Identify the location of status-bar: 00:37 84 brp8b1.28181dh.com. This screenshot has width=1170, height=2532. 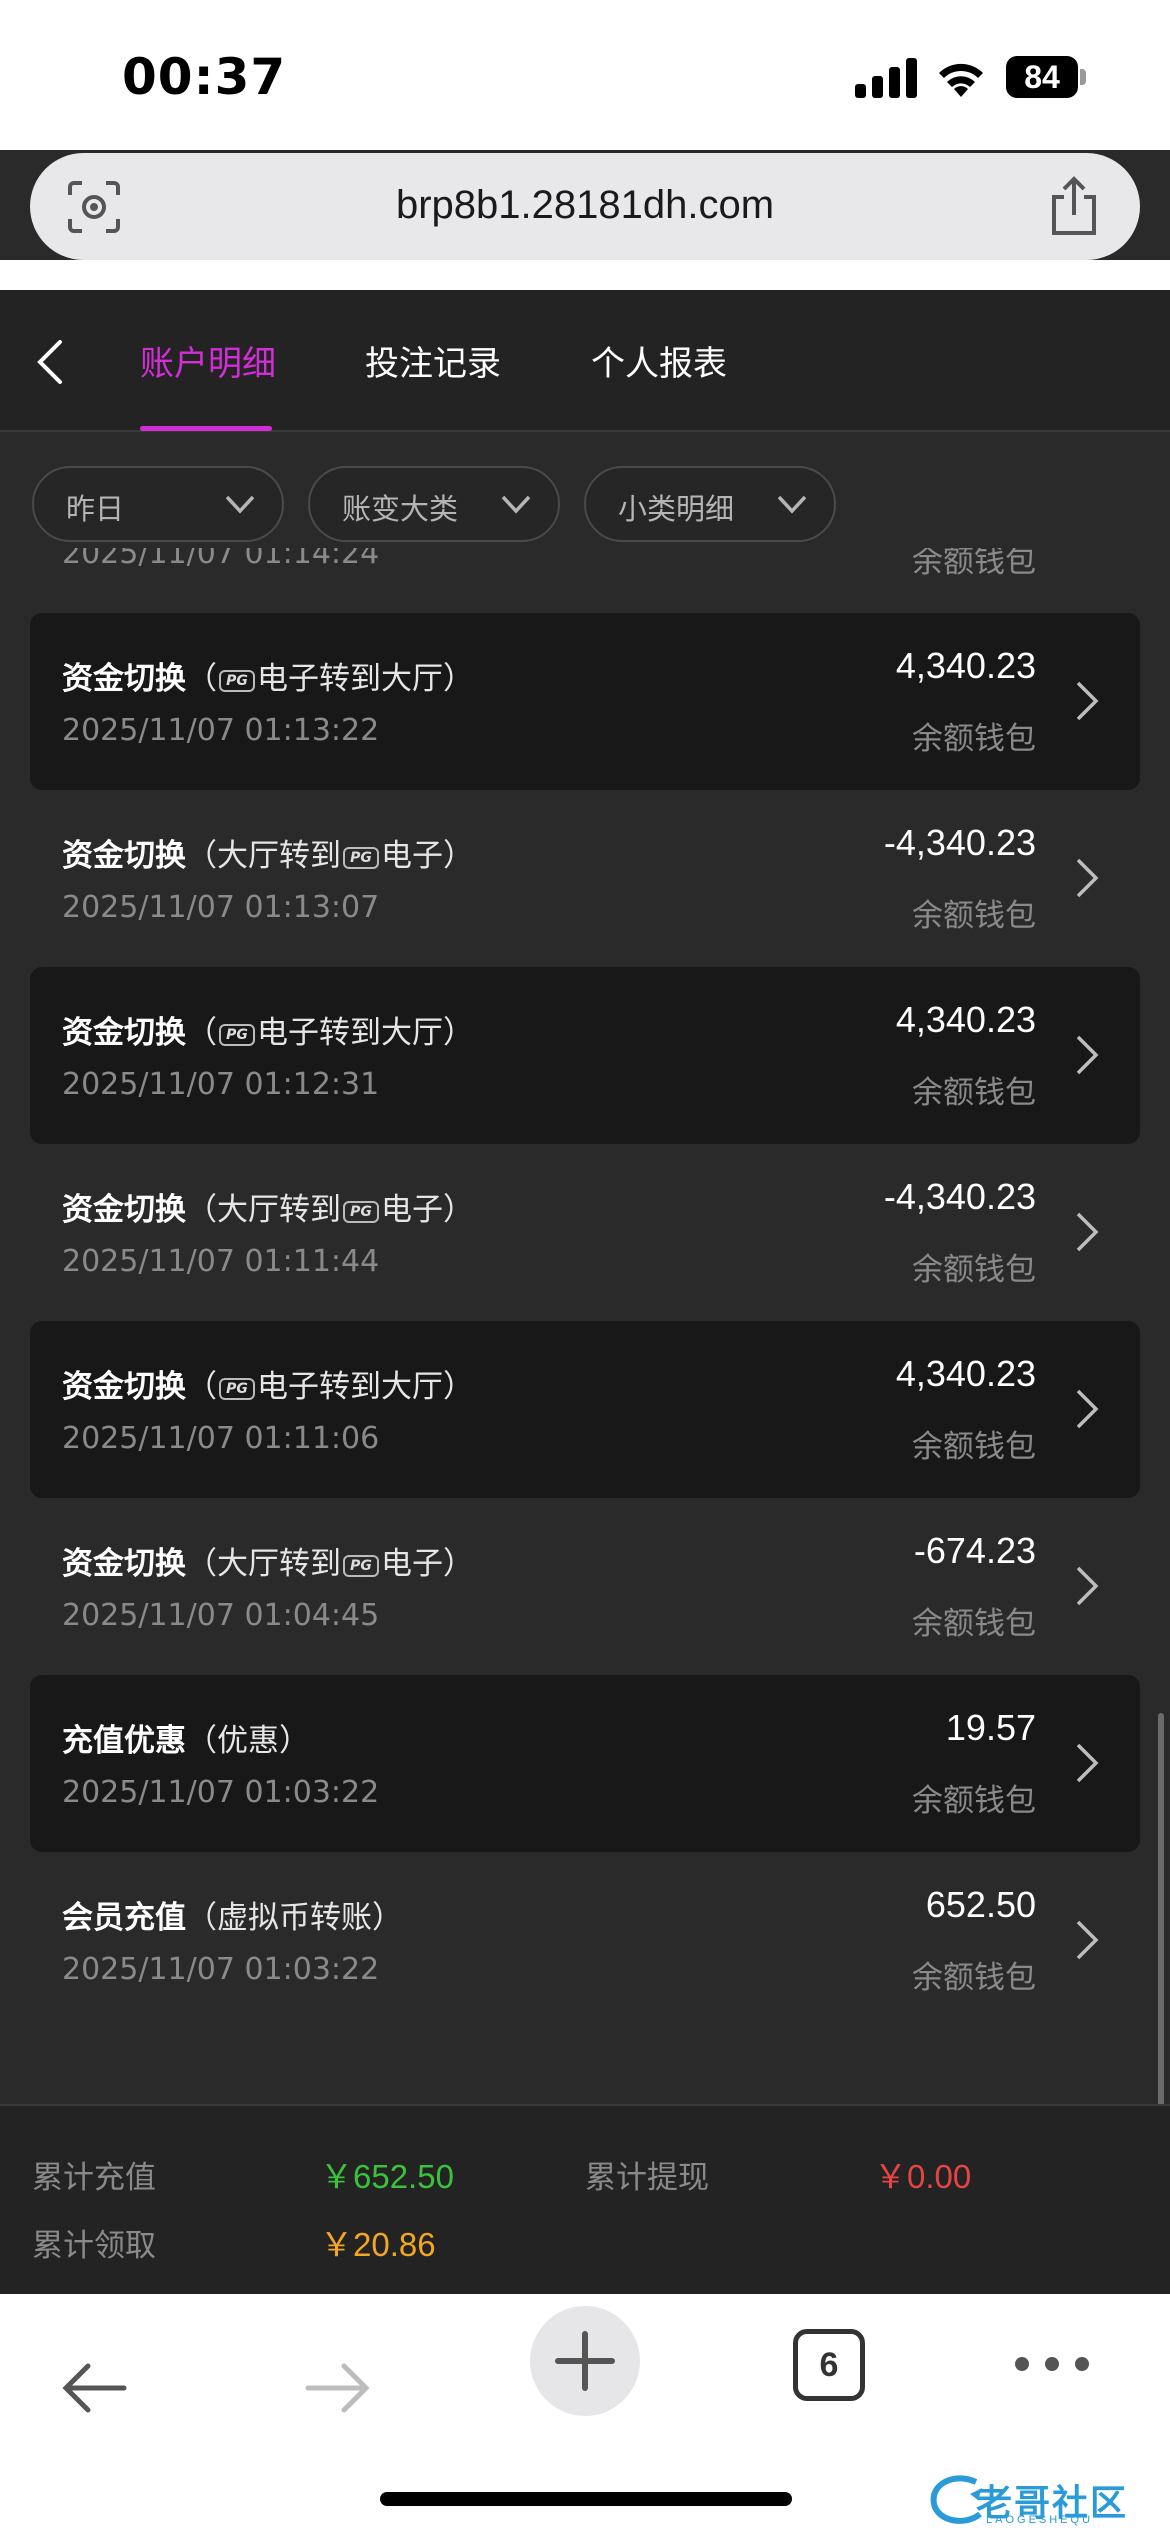
(585, 130).